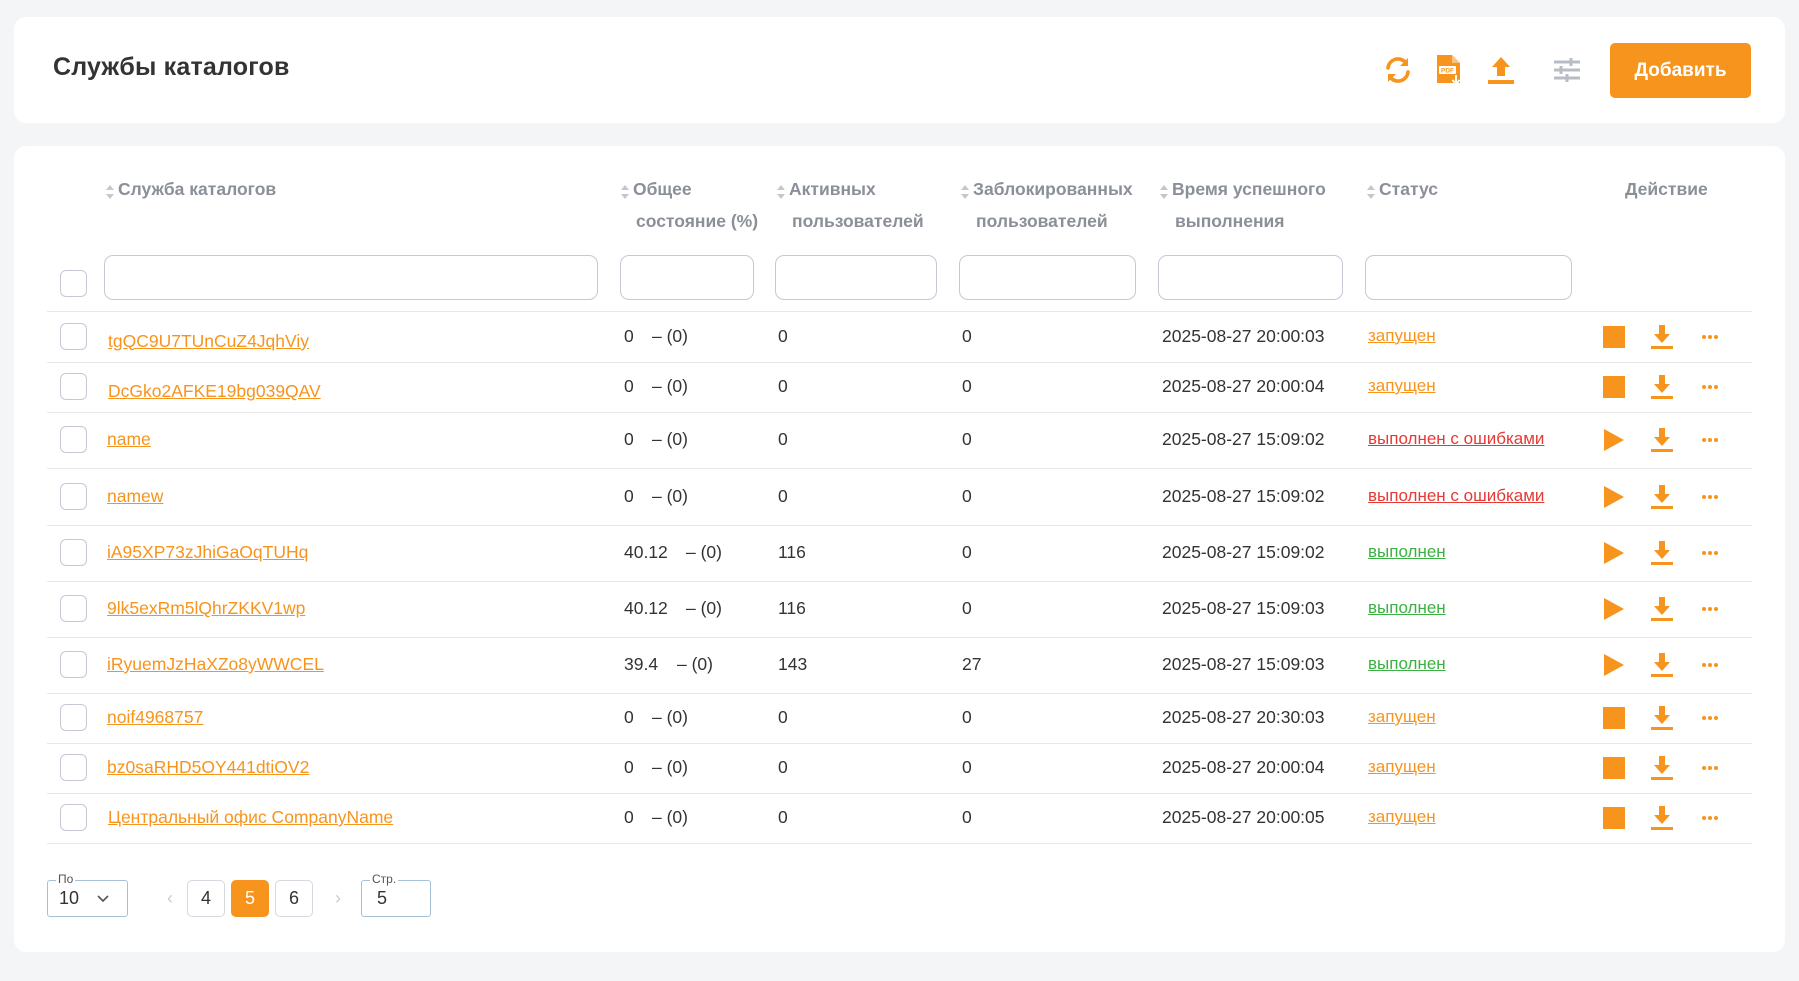  What do you see at coordinates (190, 192) in the screenshot?
I see `column-header-service: Служба каталогов` at bounding box center [190, 192].